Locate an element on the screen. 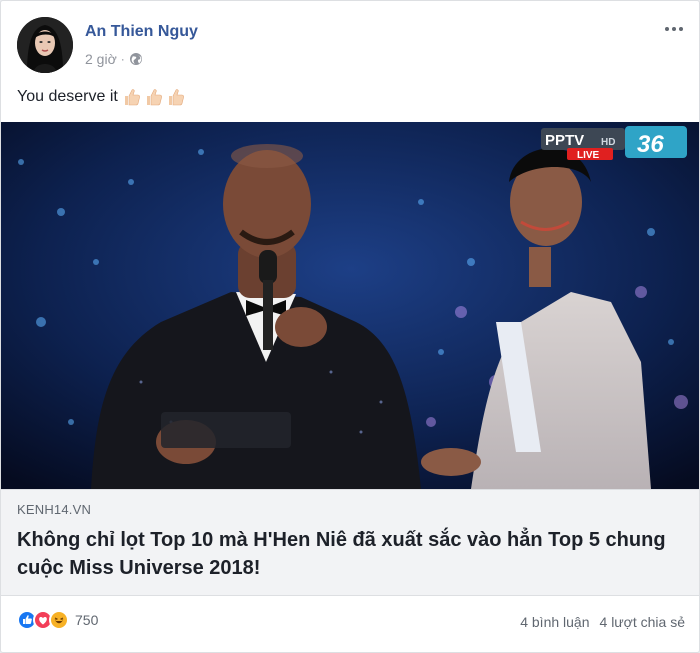  haha-icon is located at coordinates (59, 620).